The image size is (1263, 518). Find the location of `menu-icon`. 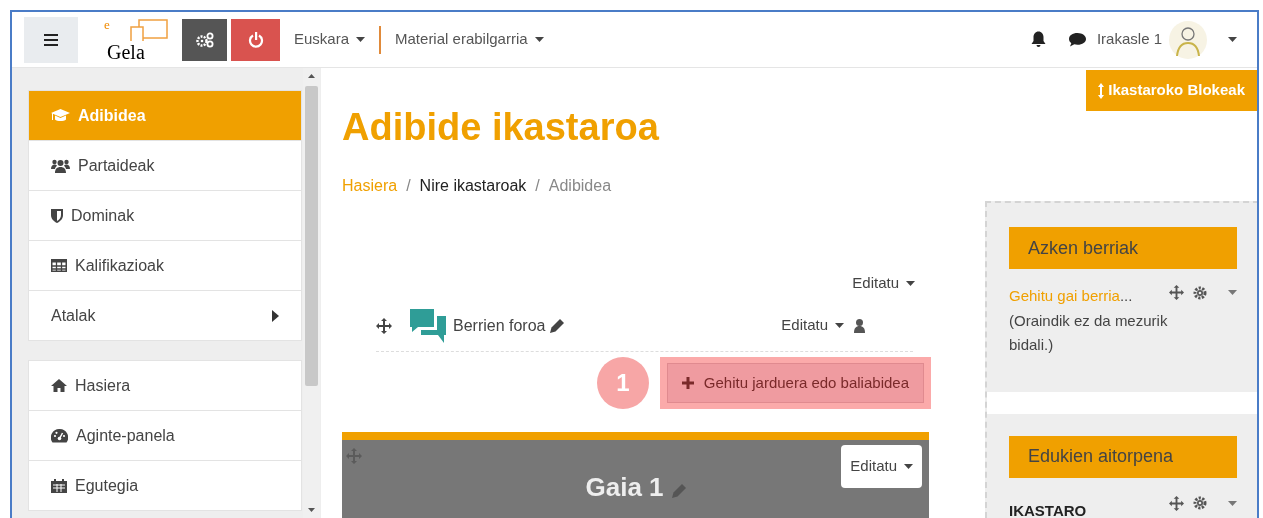

menu-icon is located at coordinates (51, 39).